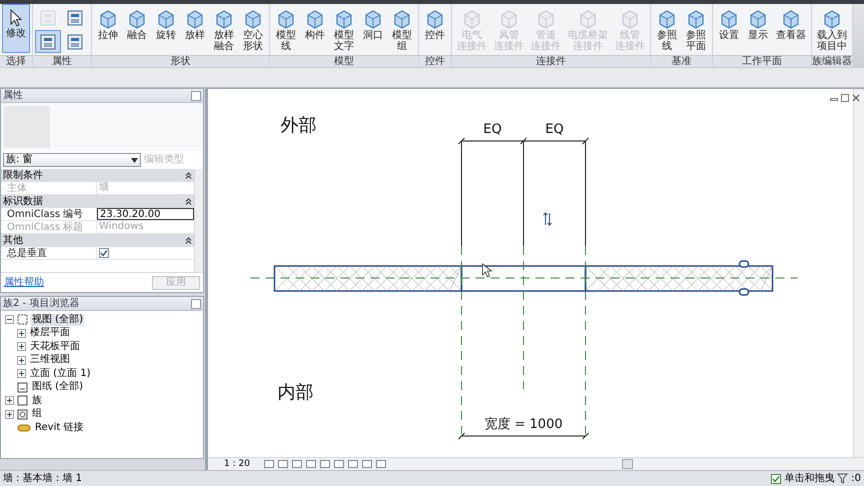 The image size is (864, 486). I want to click on property-tool-button, so click(48, 41).